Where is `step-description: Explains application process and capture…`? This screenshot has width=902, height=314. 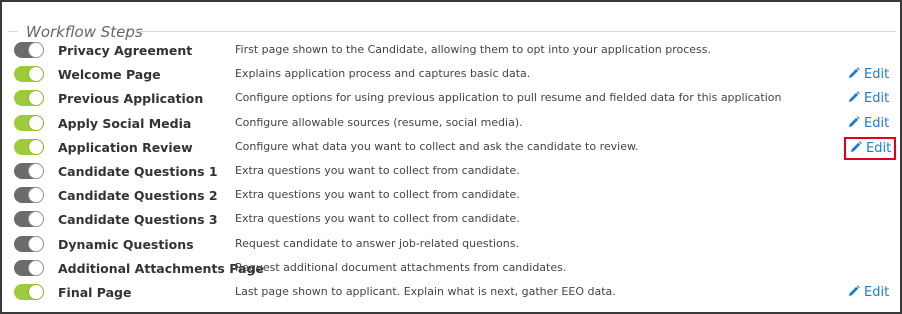 step-description: Explains application process and capture… is located at coordinates (383, 74).